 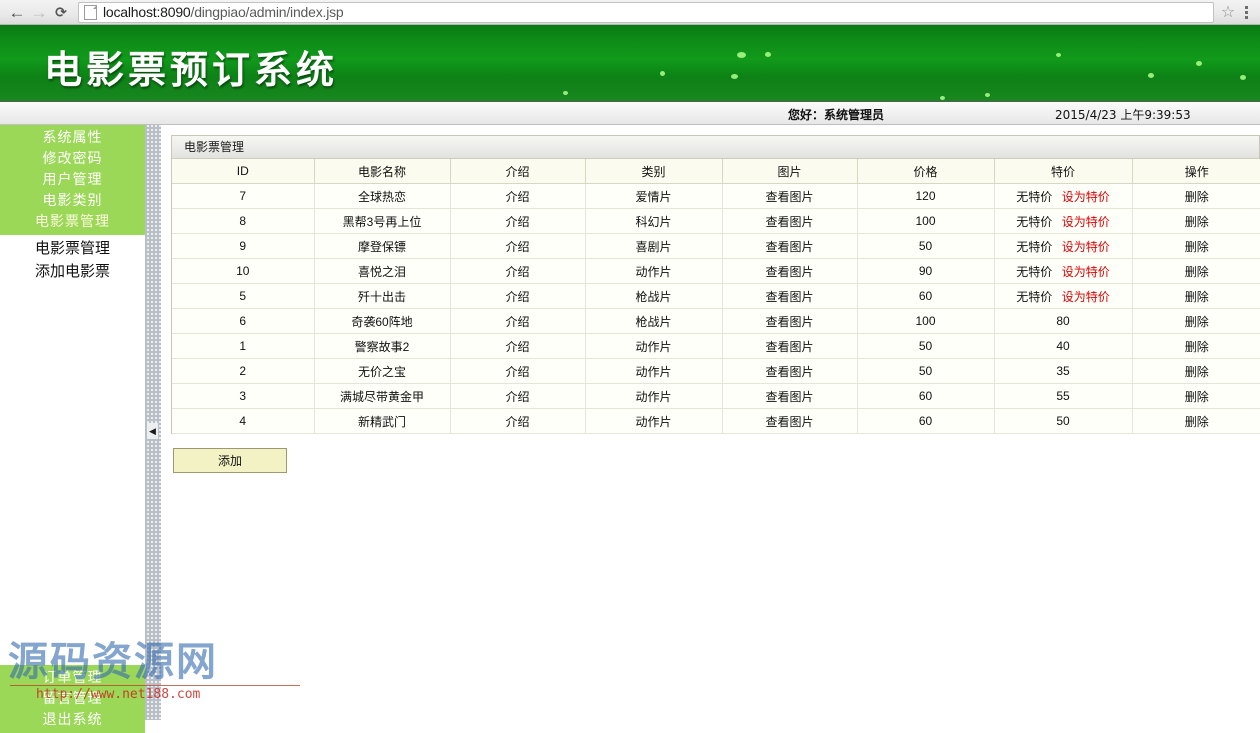 What do you see at coordinates (61, 12) in the screenshot?
I see `reload-icon: ⟳` at bounding box center [61, 12].